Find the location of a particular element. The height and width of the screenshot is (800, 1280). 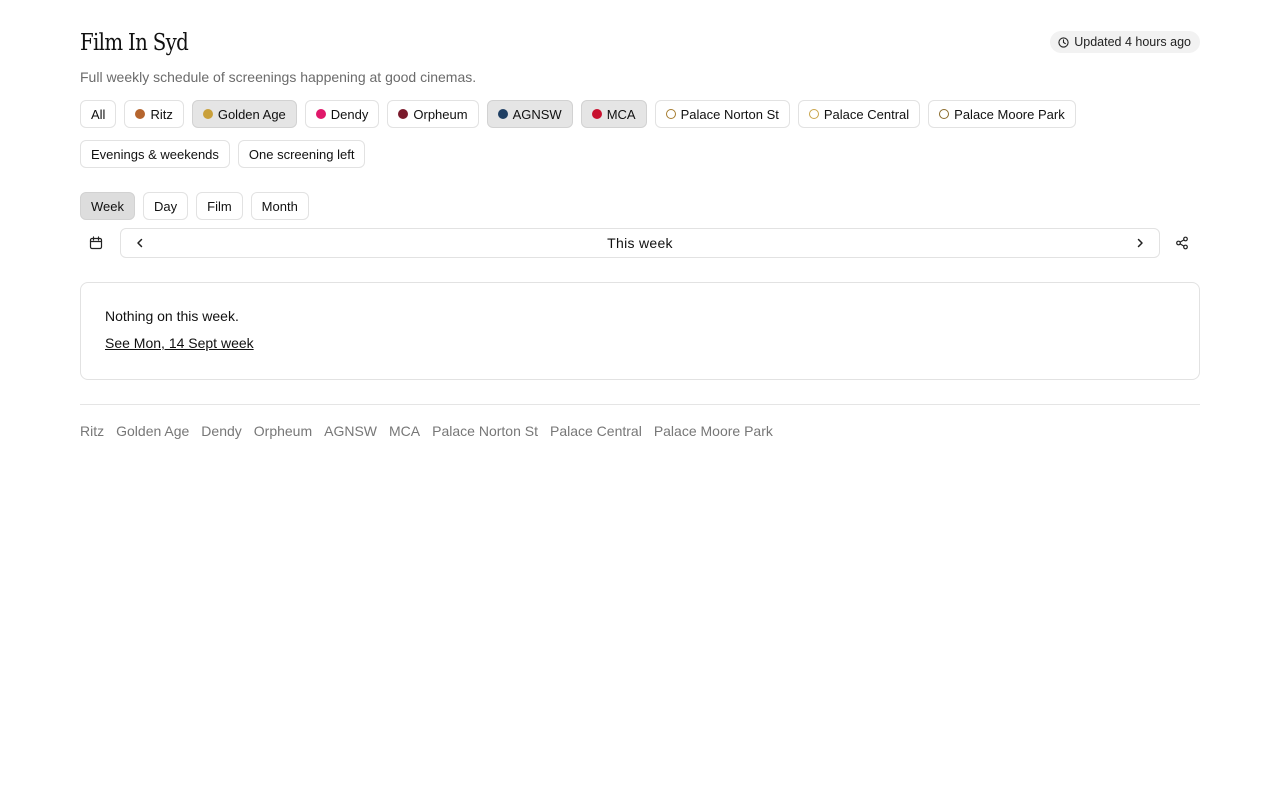

share-icon is located at coordinates (1182, 243).